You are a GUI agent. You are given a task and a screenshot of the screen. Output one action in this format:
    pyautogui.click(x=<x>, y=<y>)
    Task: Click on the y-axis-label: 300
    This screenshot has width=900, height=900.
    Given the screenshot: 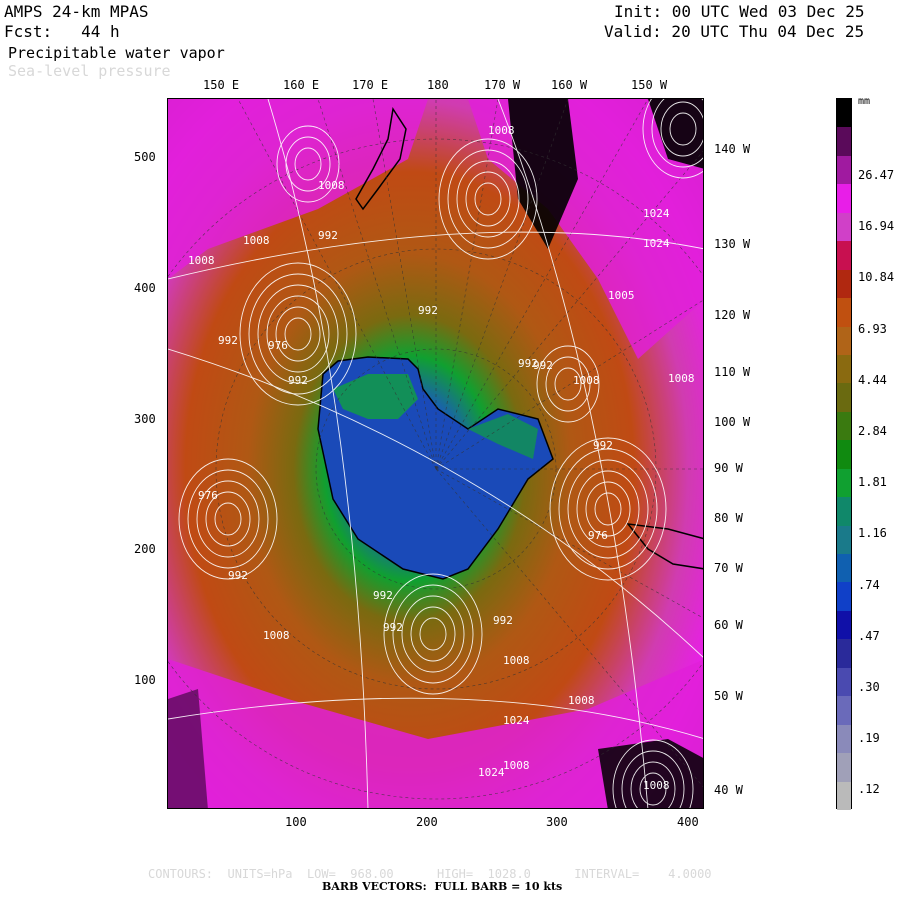 What is the action you would take?
    pyautogui.click(x=145, y=419)
    